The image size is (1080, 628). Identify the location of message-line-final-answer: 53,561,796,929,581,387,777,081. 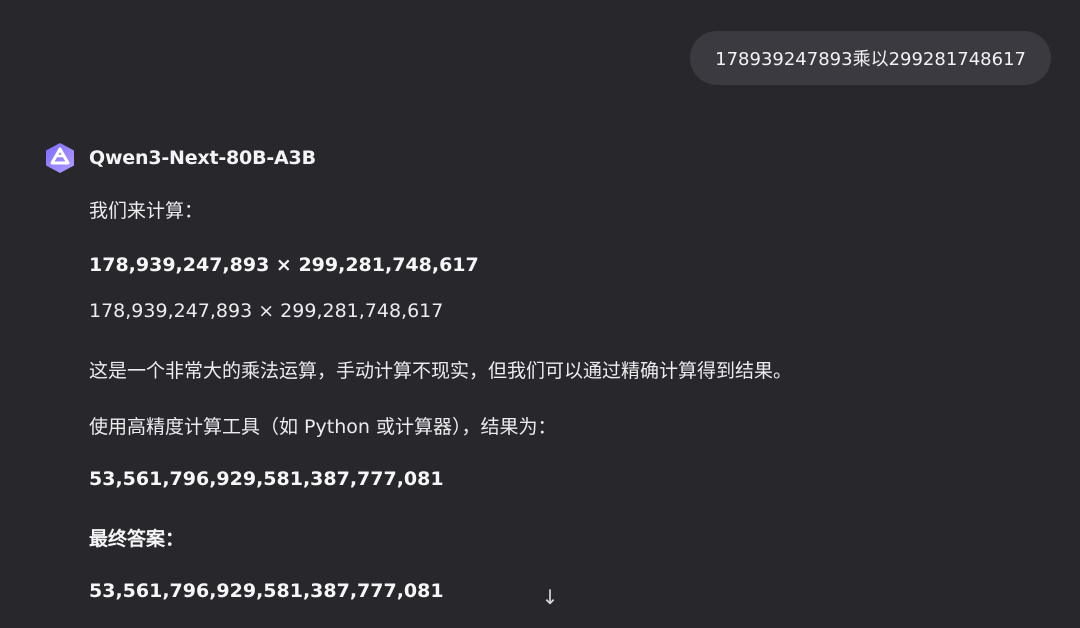
(266, 591).